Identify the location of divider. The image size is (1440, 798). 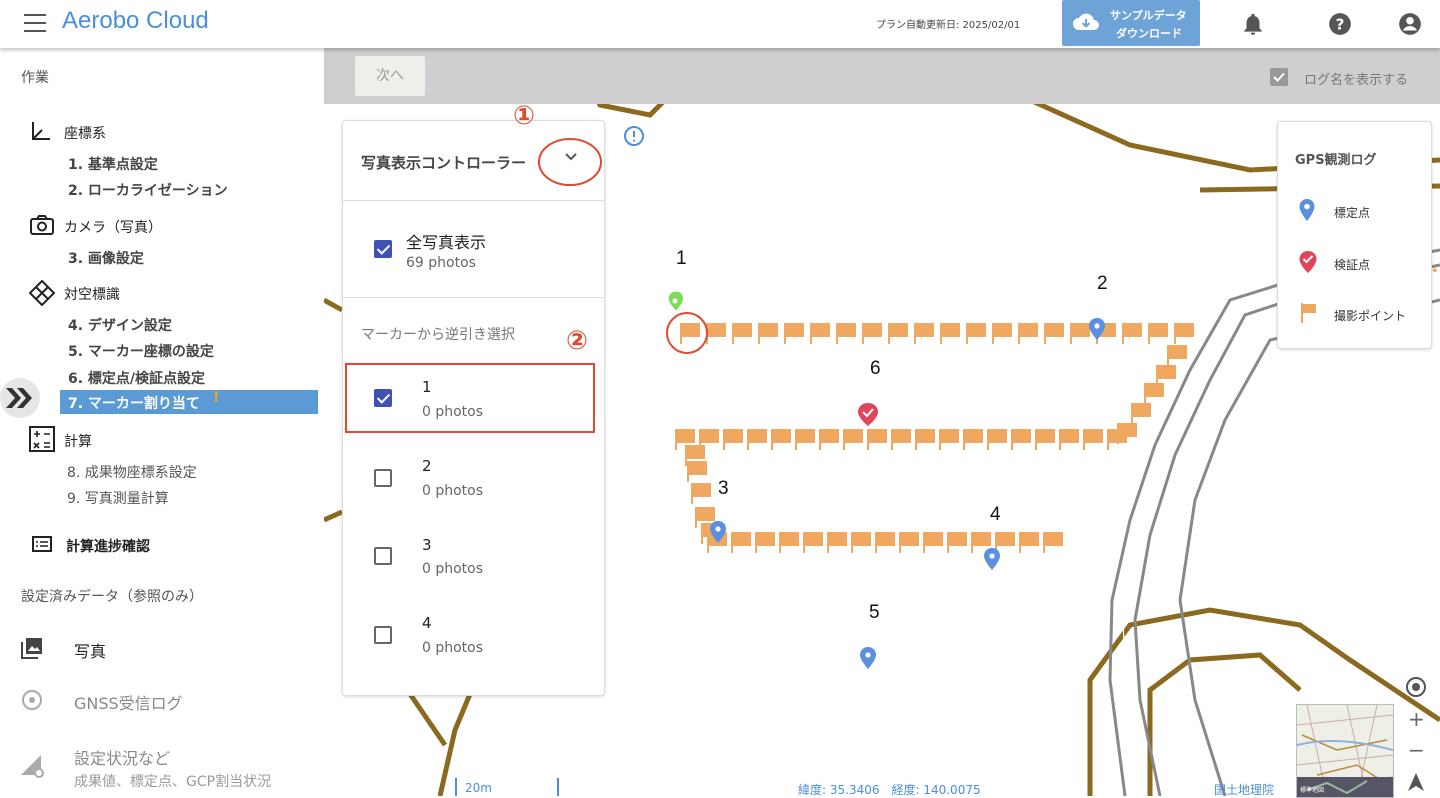
(473, 200).